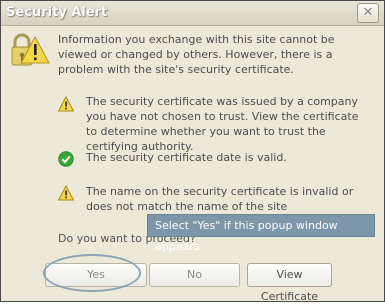 This screenshot has width=385, height=308. I want to click on security-lock-warning-icon, so click(30, 49).